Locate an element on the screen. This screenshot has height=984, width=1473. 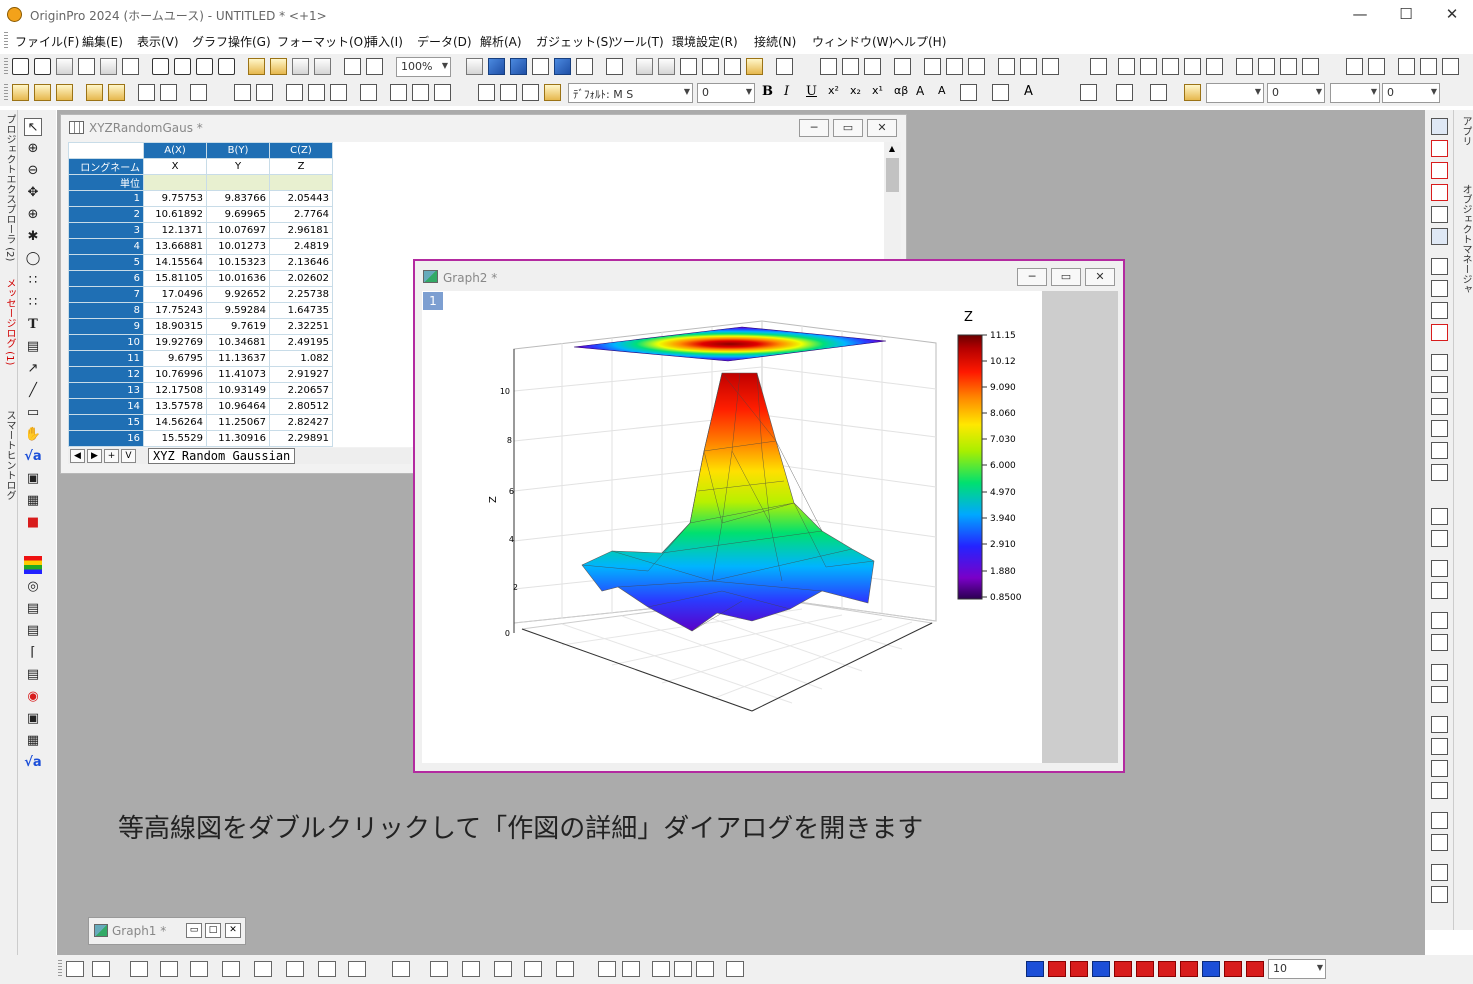
row-header: 4 is located at coordinates (106, 246).